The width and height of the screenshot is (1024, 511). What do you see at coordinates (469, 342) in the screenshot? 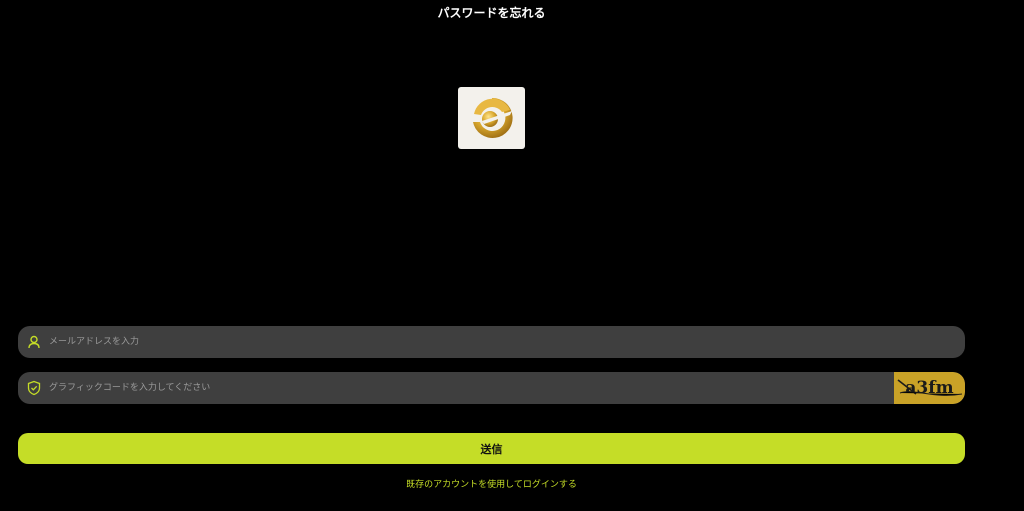
I see `email-input` at bounding box center [469, 342].